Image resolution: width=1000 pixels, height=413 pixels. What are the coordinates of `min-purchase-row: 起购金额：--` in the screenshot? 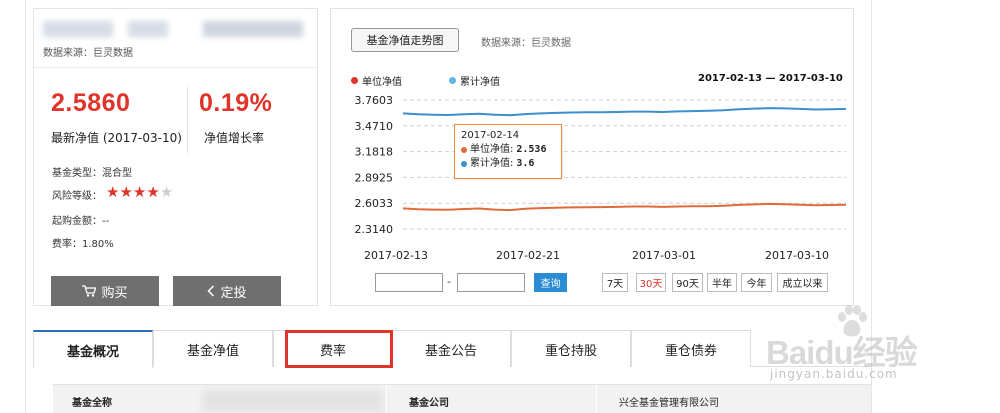 It's located at (80, 219).